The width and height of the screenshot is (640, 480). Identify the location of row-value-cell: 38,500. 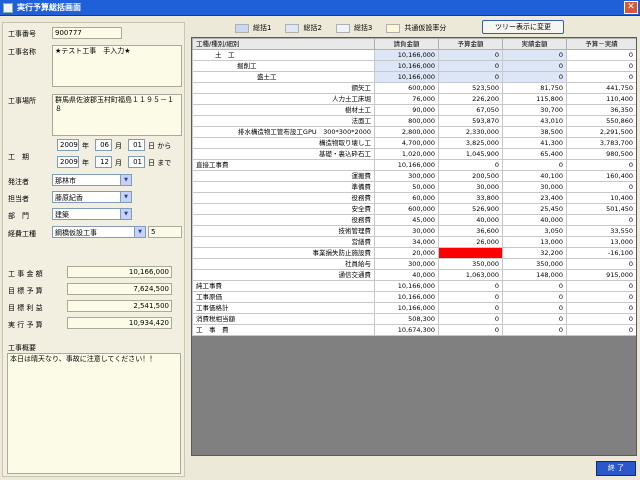
(534, 132).